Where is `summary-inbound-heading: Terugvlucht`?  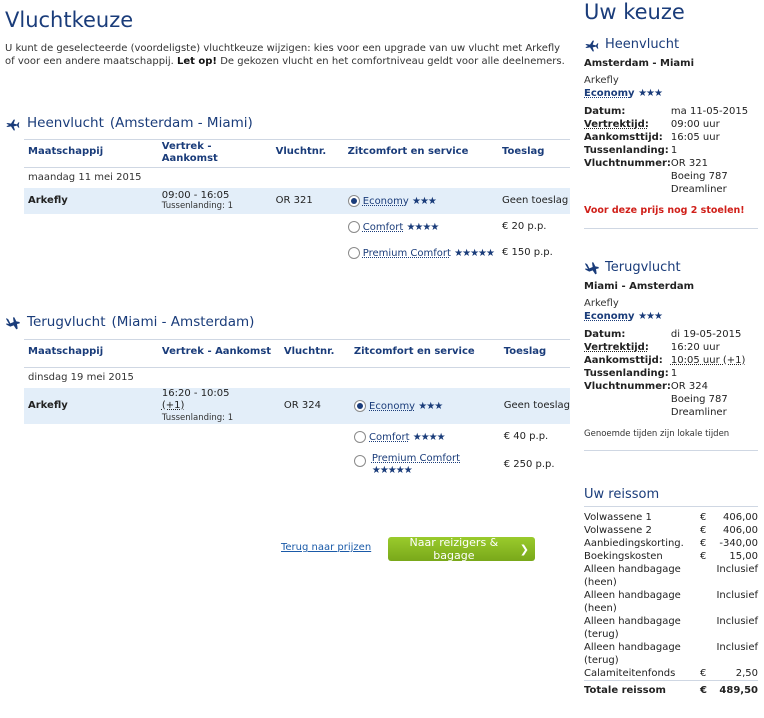 summary-inbound-heading: Terugvlucht is located at coordinates (671, 267).